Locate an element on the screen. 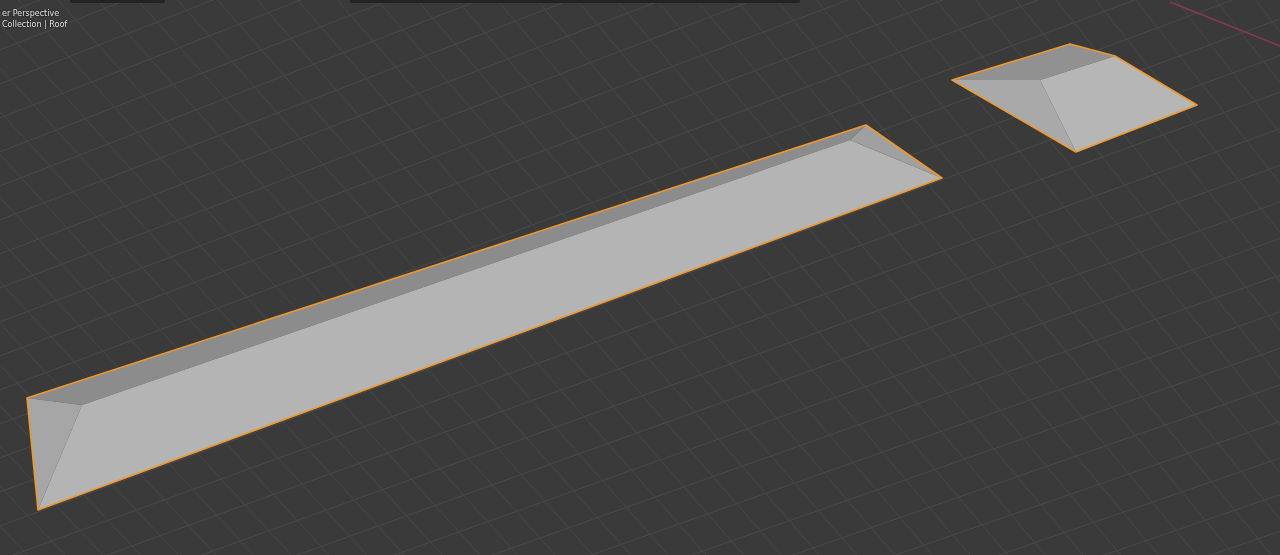 The height and width of the screenshot is (555, 1280). viewport-info-text: Collection | Roof is located at coordinates (34, 25).